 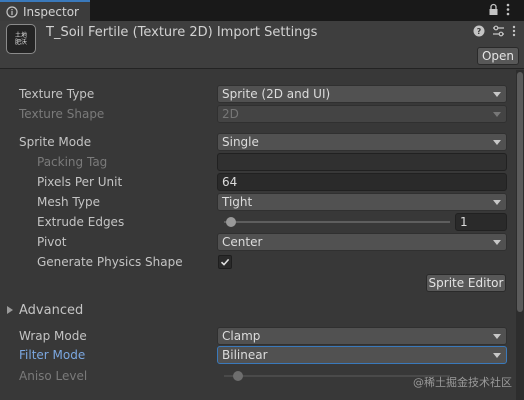 I want to click on kebab-menu-icon, so click(x=508, y=11).